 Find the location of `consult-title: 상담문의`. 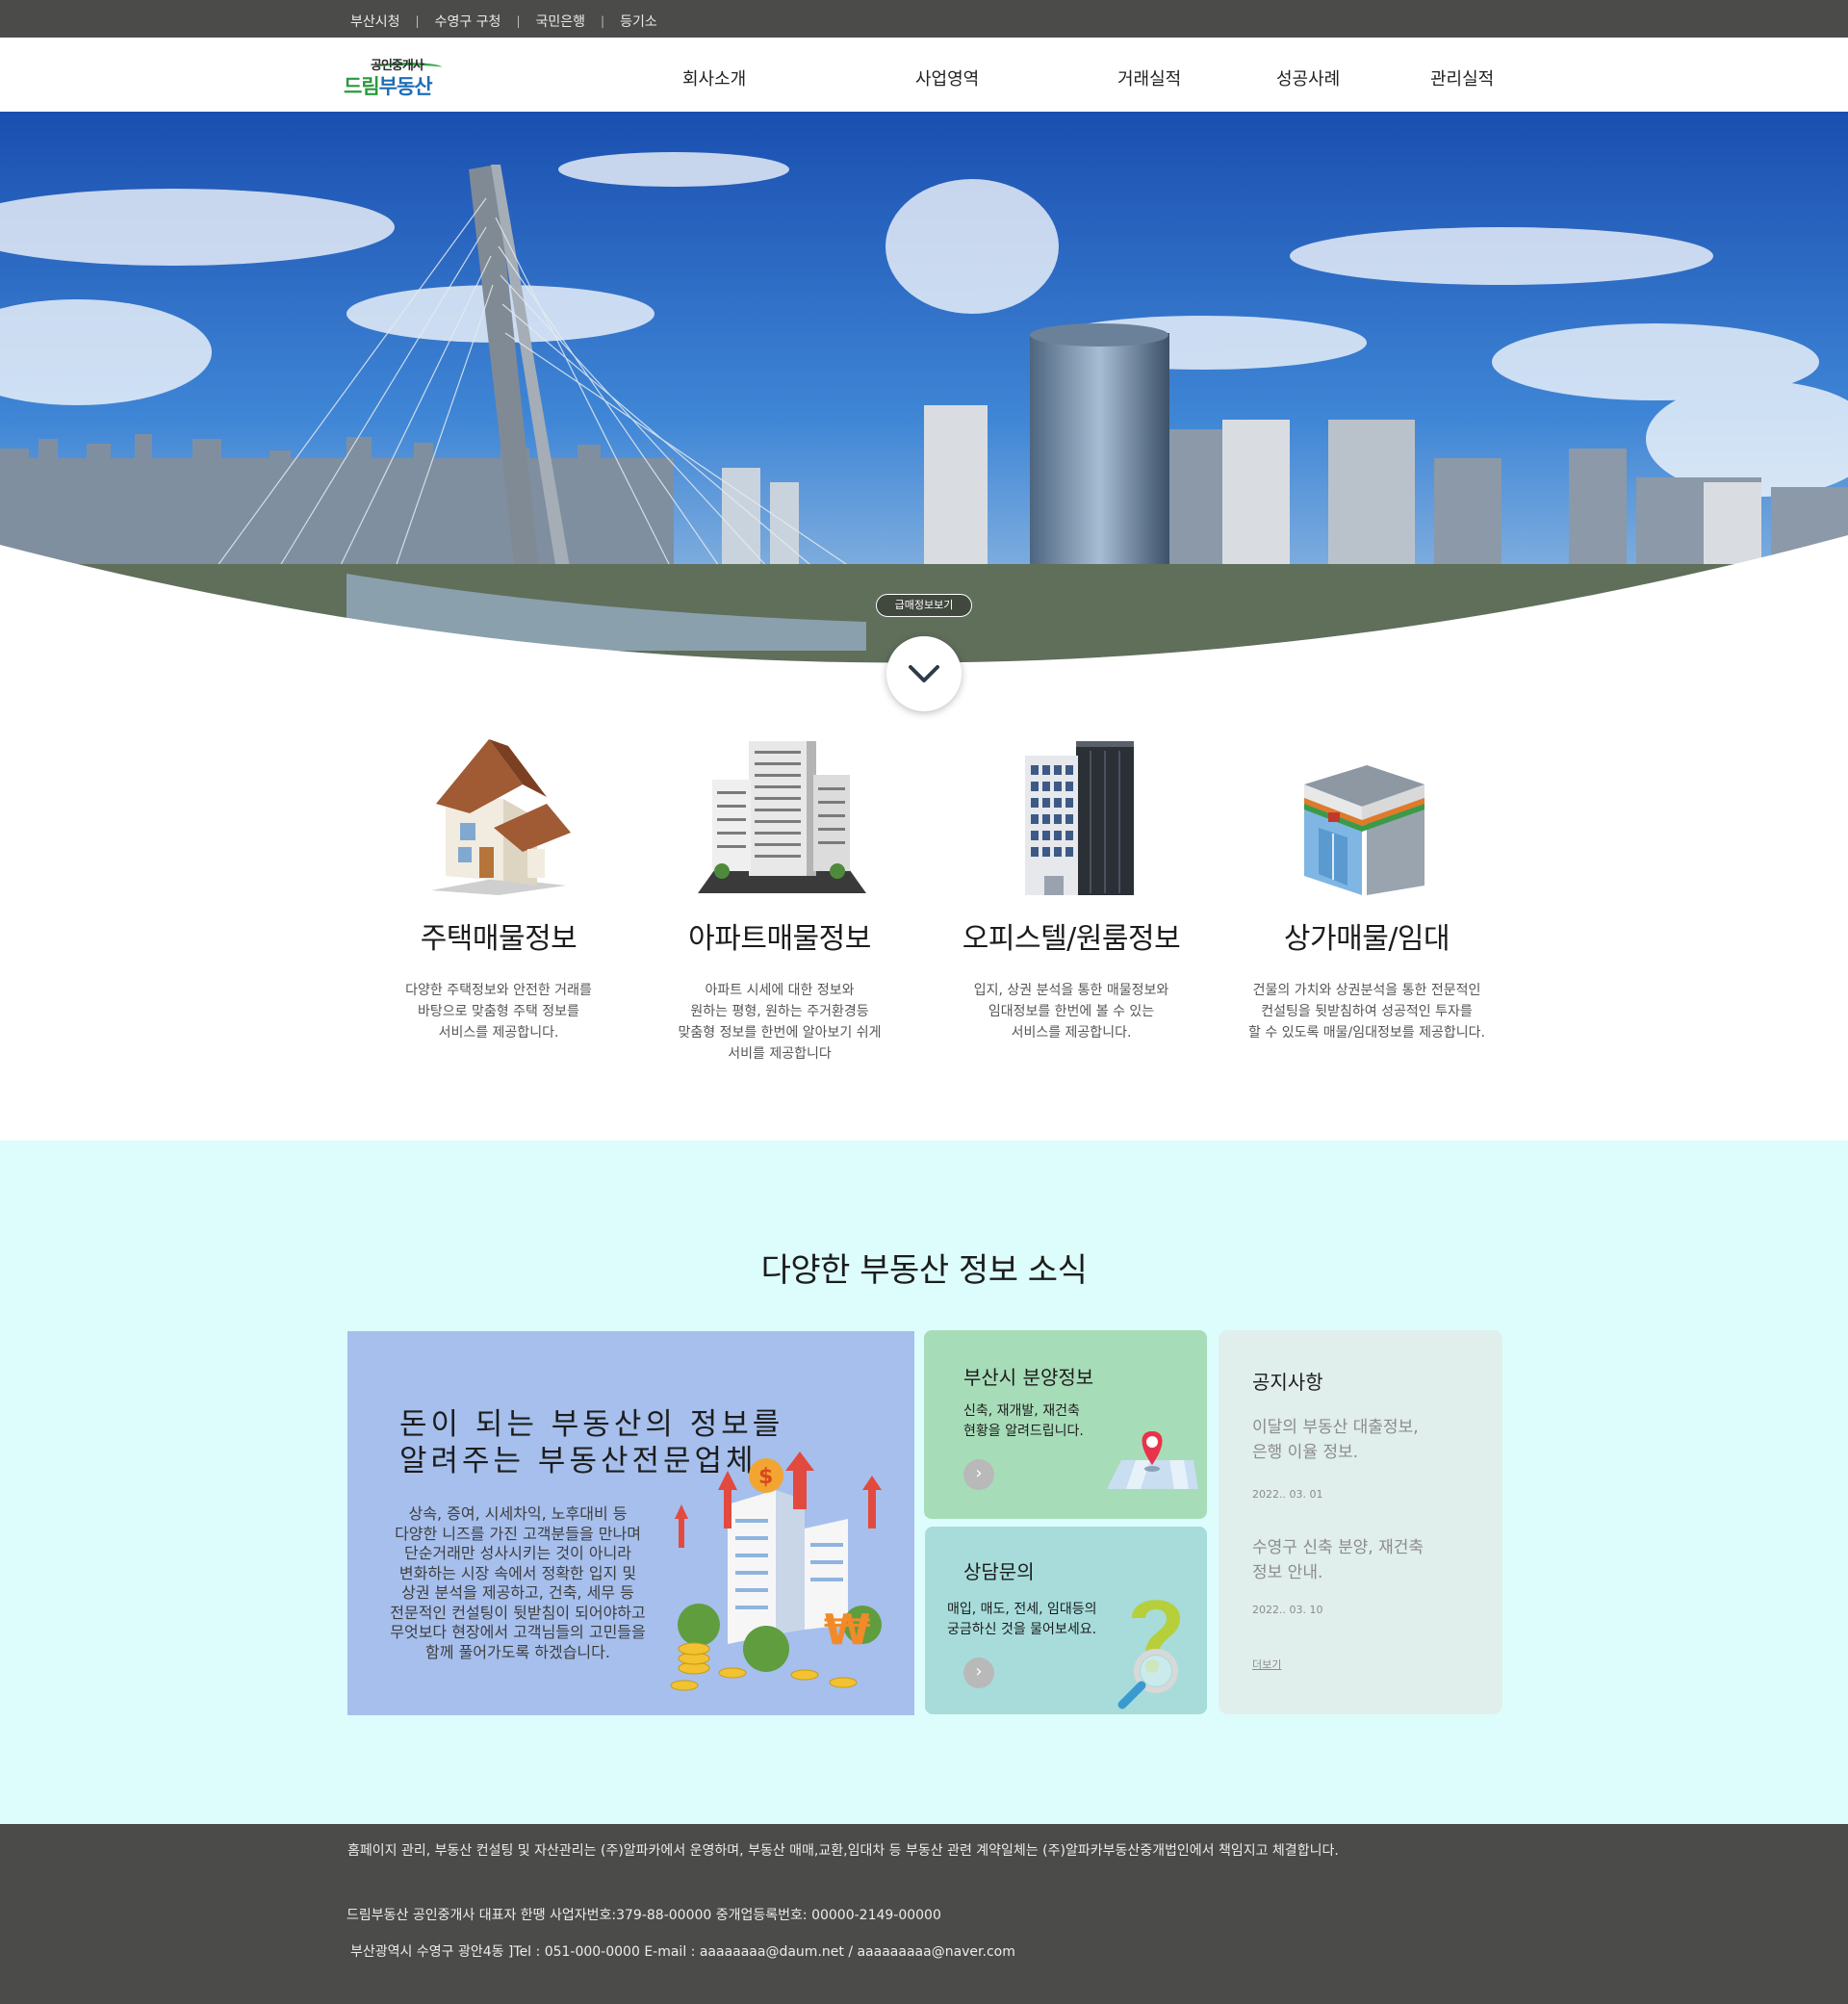

consult-title: 상담문의 is located at coordinates (999, 1571).